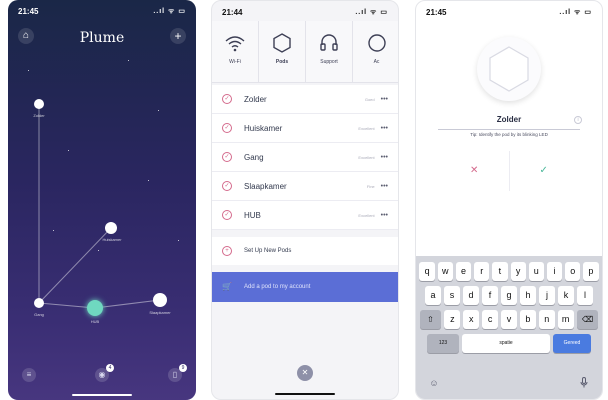 This screenshot has height=400, width=608. I want to click on keyboard-row-4: 123 spatie Gereed, so click(509, 343).